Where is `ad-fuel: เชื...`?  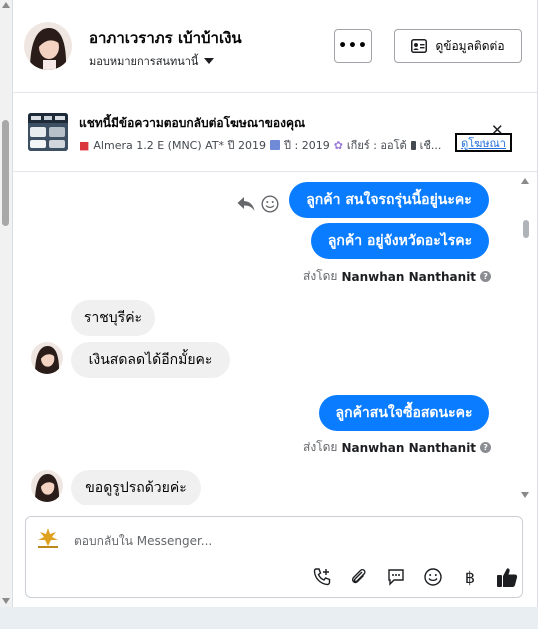 ad-fuel: เชื... is located at coordinates (430, 145).